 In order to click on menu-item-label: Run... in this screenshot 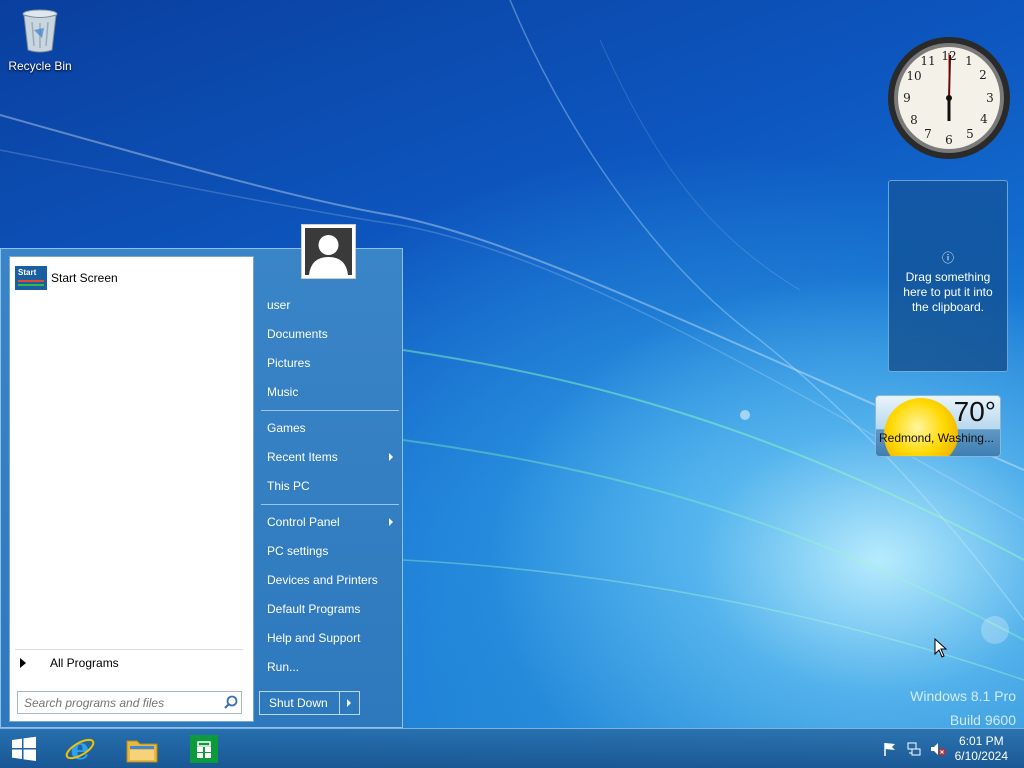, I will do `click(283, 667)`.